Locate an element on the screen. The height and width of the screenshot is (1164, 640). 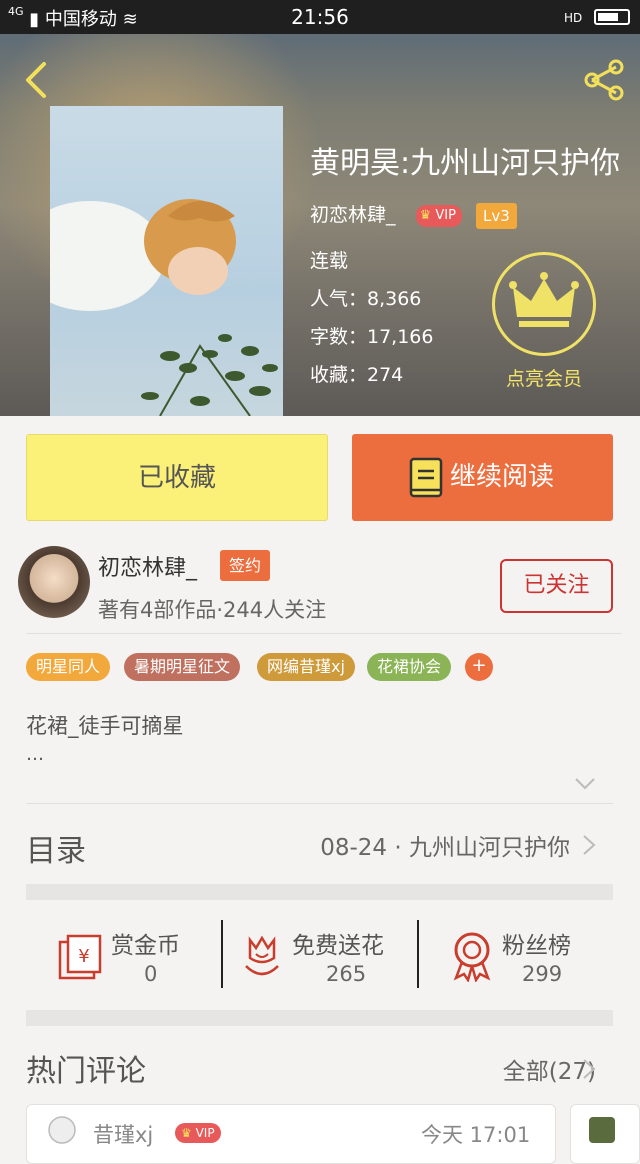
follow-button: 已关注 is located at coordinates (556, 586).